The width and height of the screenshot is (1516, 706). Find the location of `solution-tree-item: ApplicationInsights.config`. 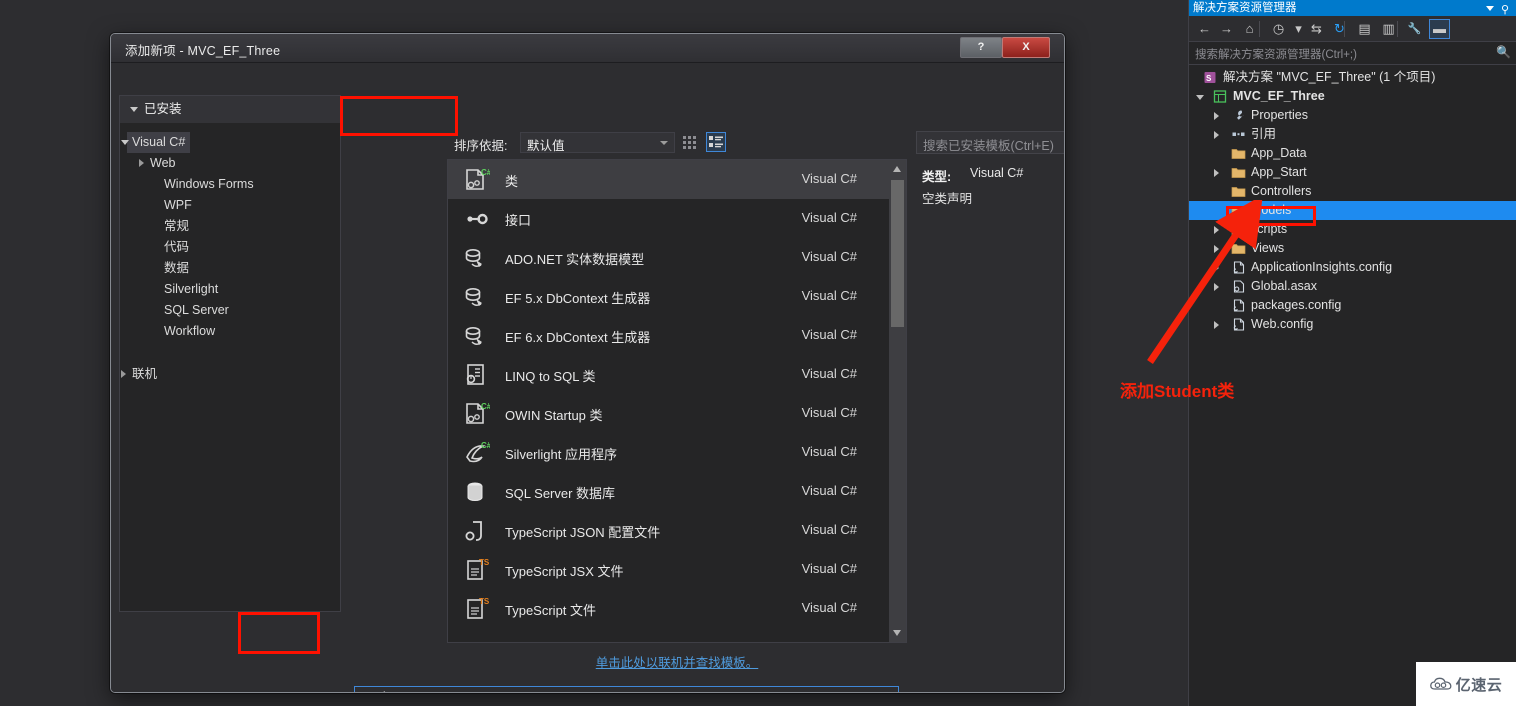

solution-tree-item: ApplicationInsights.config is located at coordinates (1352, 267).